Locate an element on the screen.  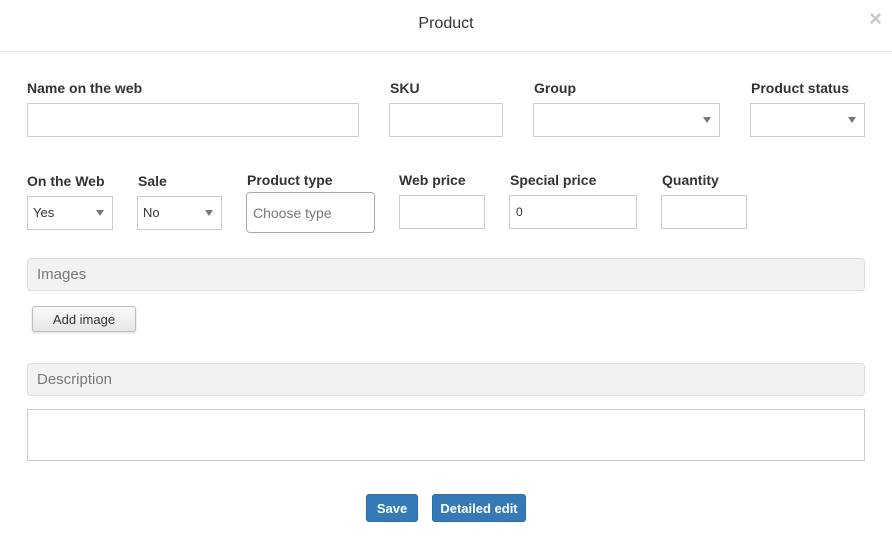
quantity-label: Quantity is located at coordinates (690, 180).